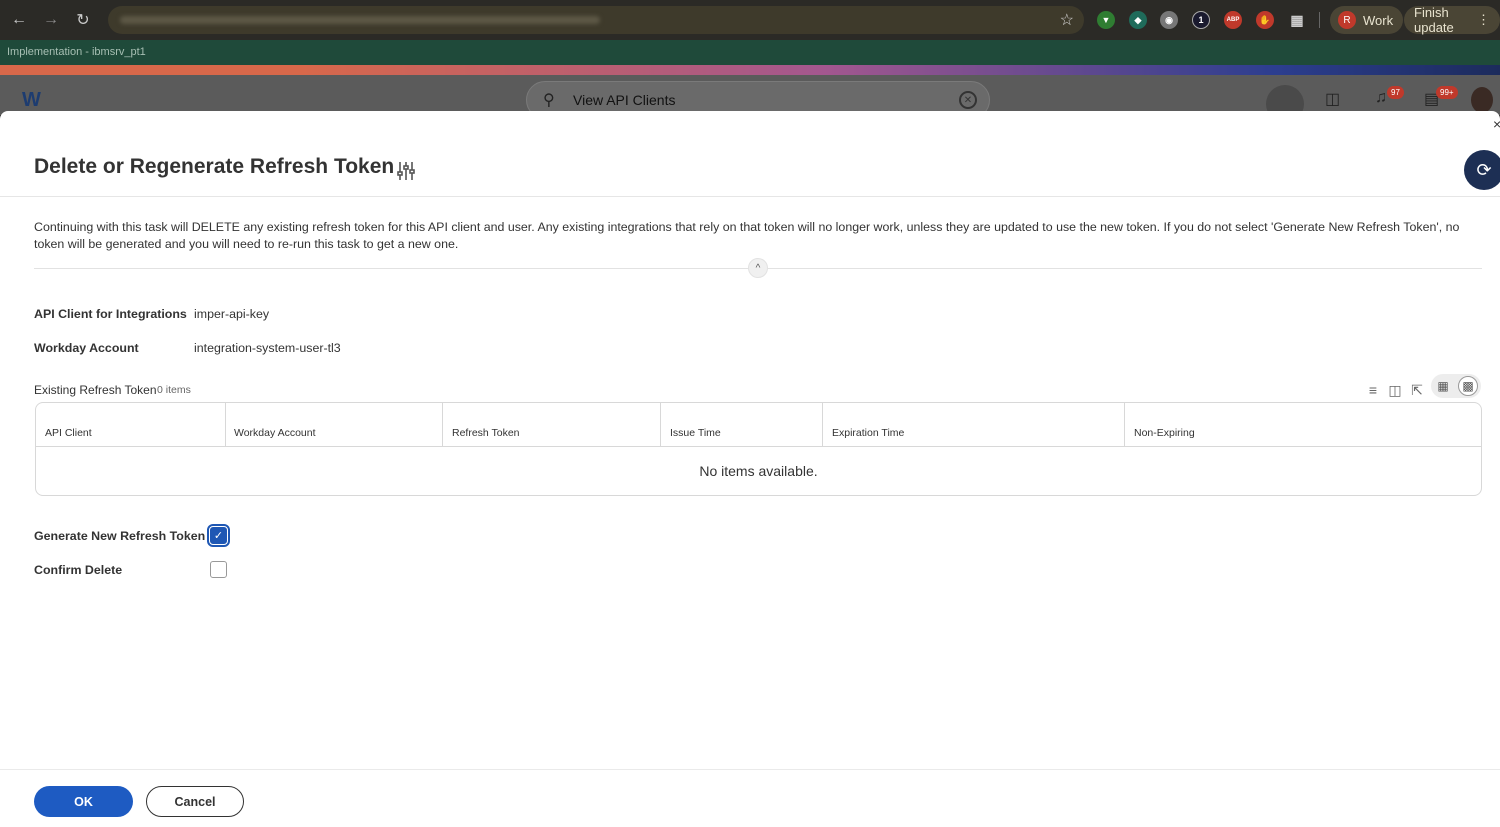  What do you see at coordinates (1395, 390) in the screenshot?
I see `column-layout-icon: ◫` at bounding box center [1395, 390].